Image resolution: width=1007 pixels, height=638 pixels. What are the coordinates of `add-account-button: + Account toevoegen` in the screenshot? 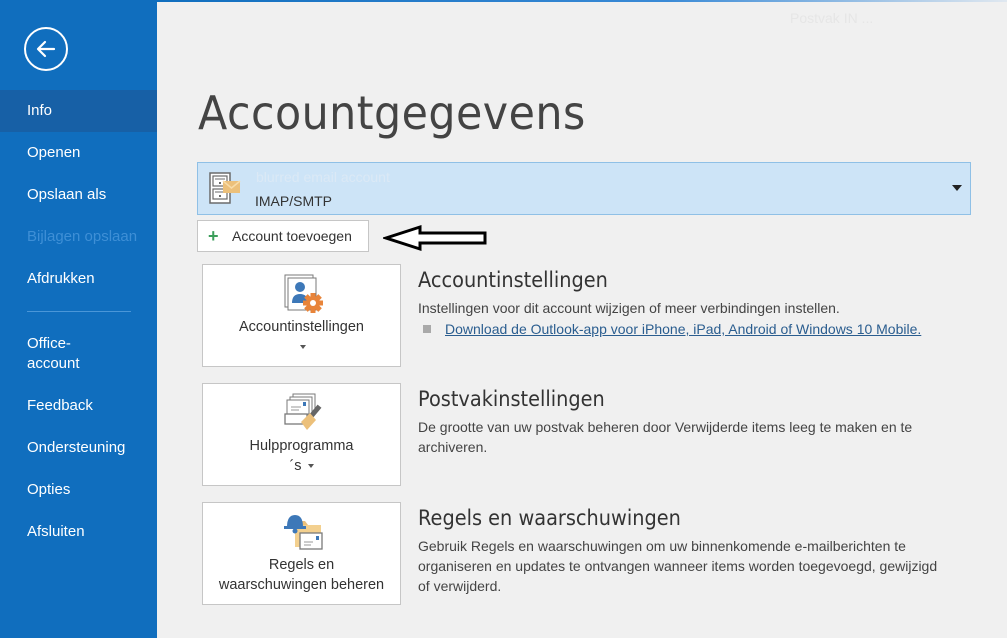 It's located at (283, 236).